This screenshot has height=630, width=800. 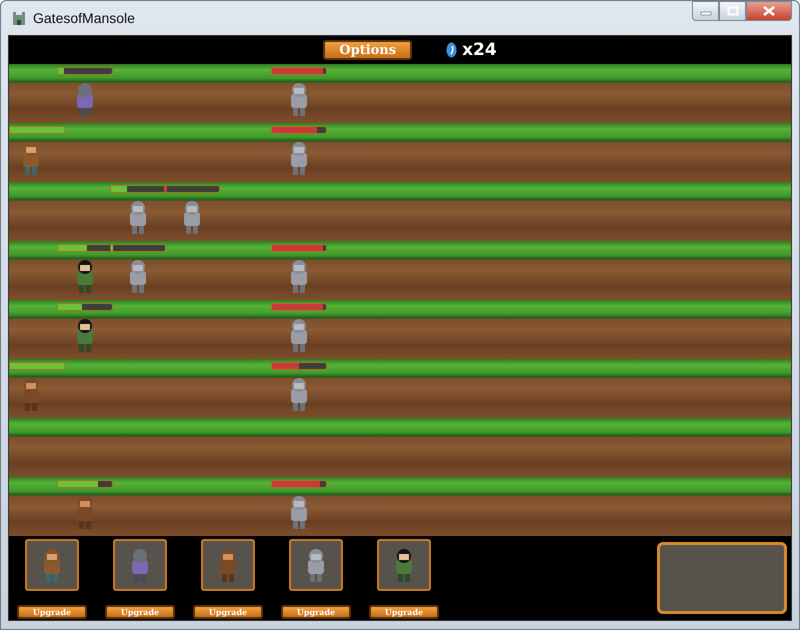 What do you see at coordinates (367, 50) in the screenshot?
I see `options-button: Options` at bounding box center [367, 50].